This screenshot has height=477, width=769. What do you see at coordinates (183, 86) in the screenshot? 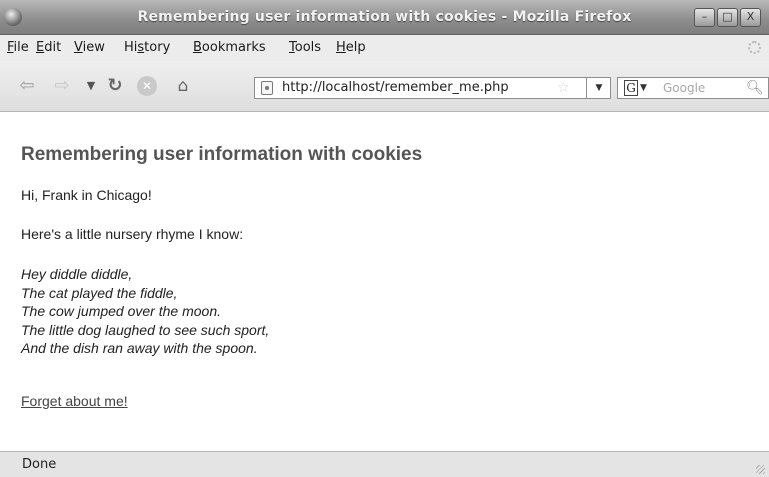
I see `home-icon: ⌂` at bounding box center [183, 86].